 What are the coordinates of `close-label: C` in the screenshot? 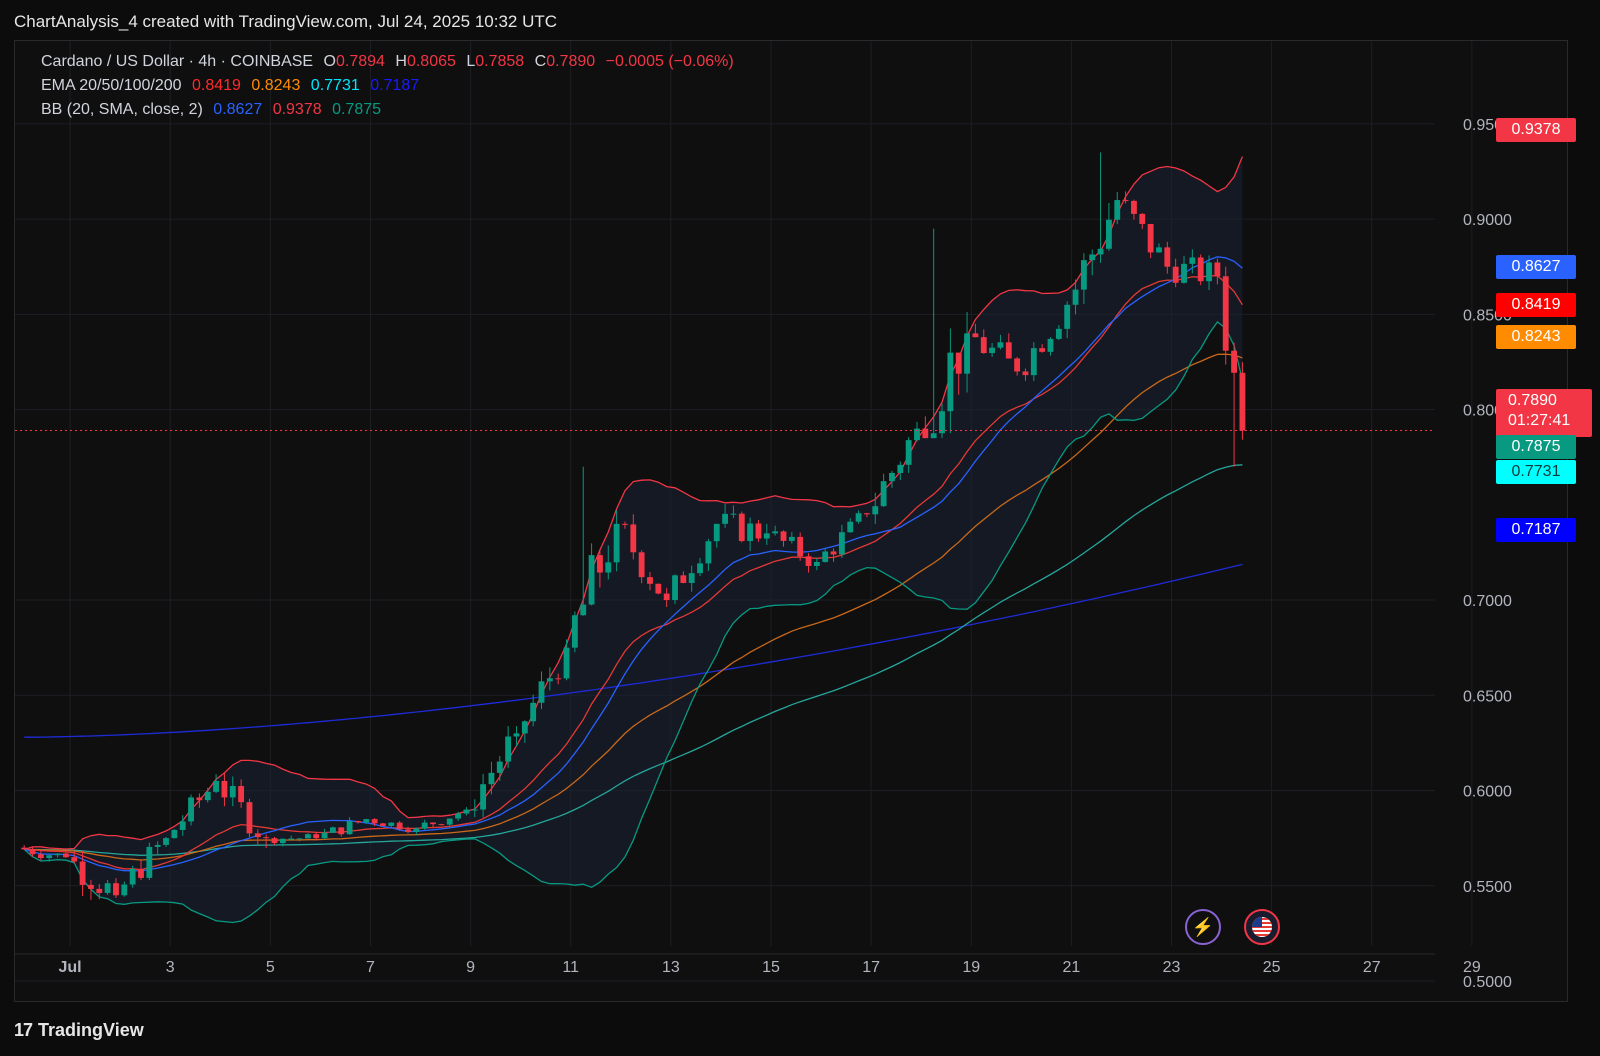 It's located at (540, 61).